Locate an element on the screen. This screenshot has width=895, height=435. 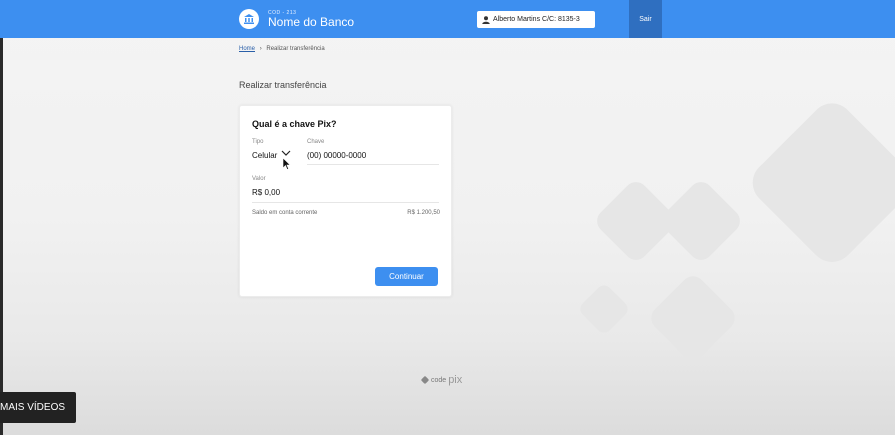
key-input-underline is located at coordinates (373, 164).